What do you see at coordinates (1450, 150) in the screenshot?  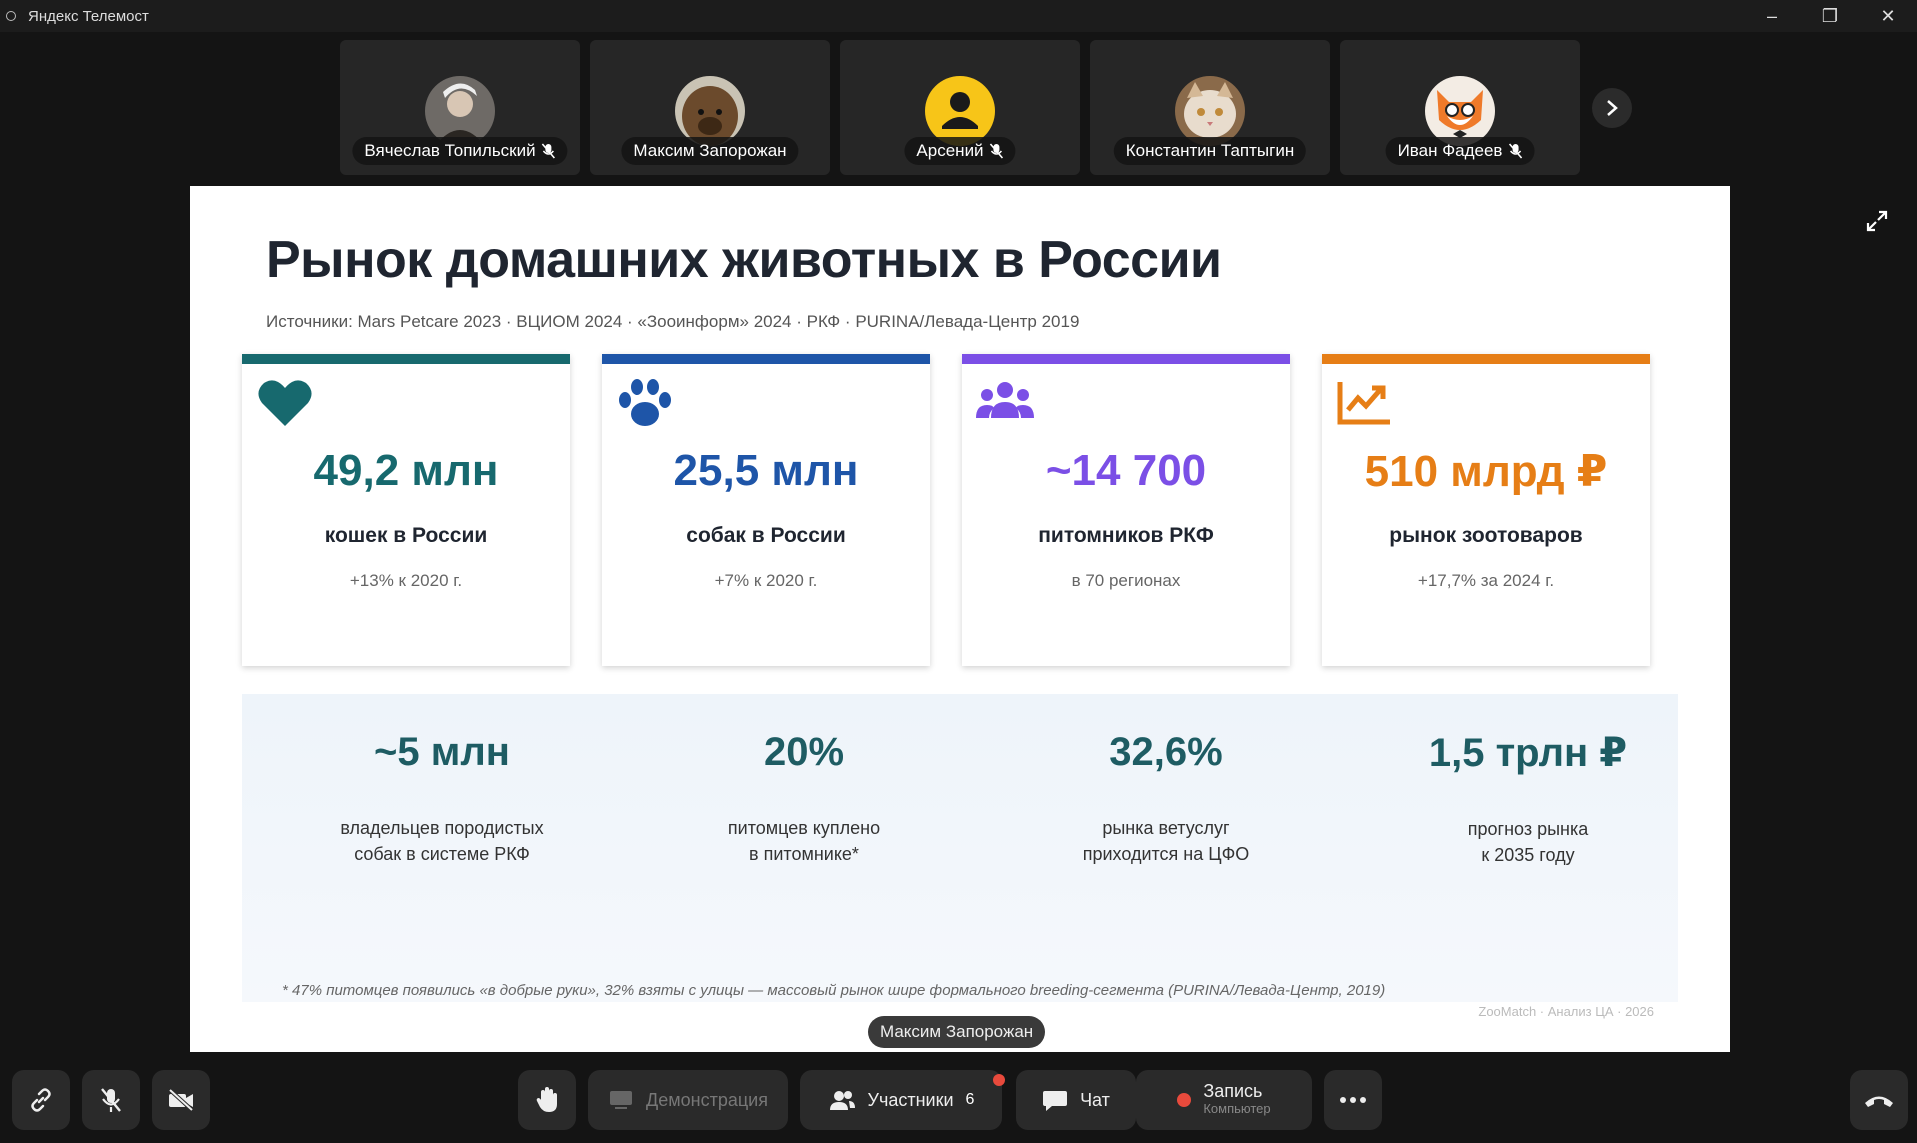 I see `participant-name: Иван Фадеев` at bounding box center [1450, 150].